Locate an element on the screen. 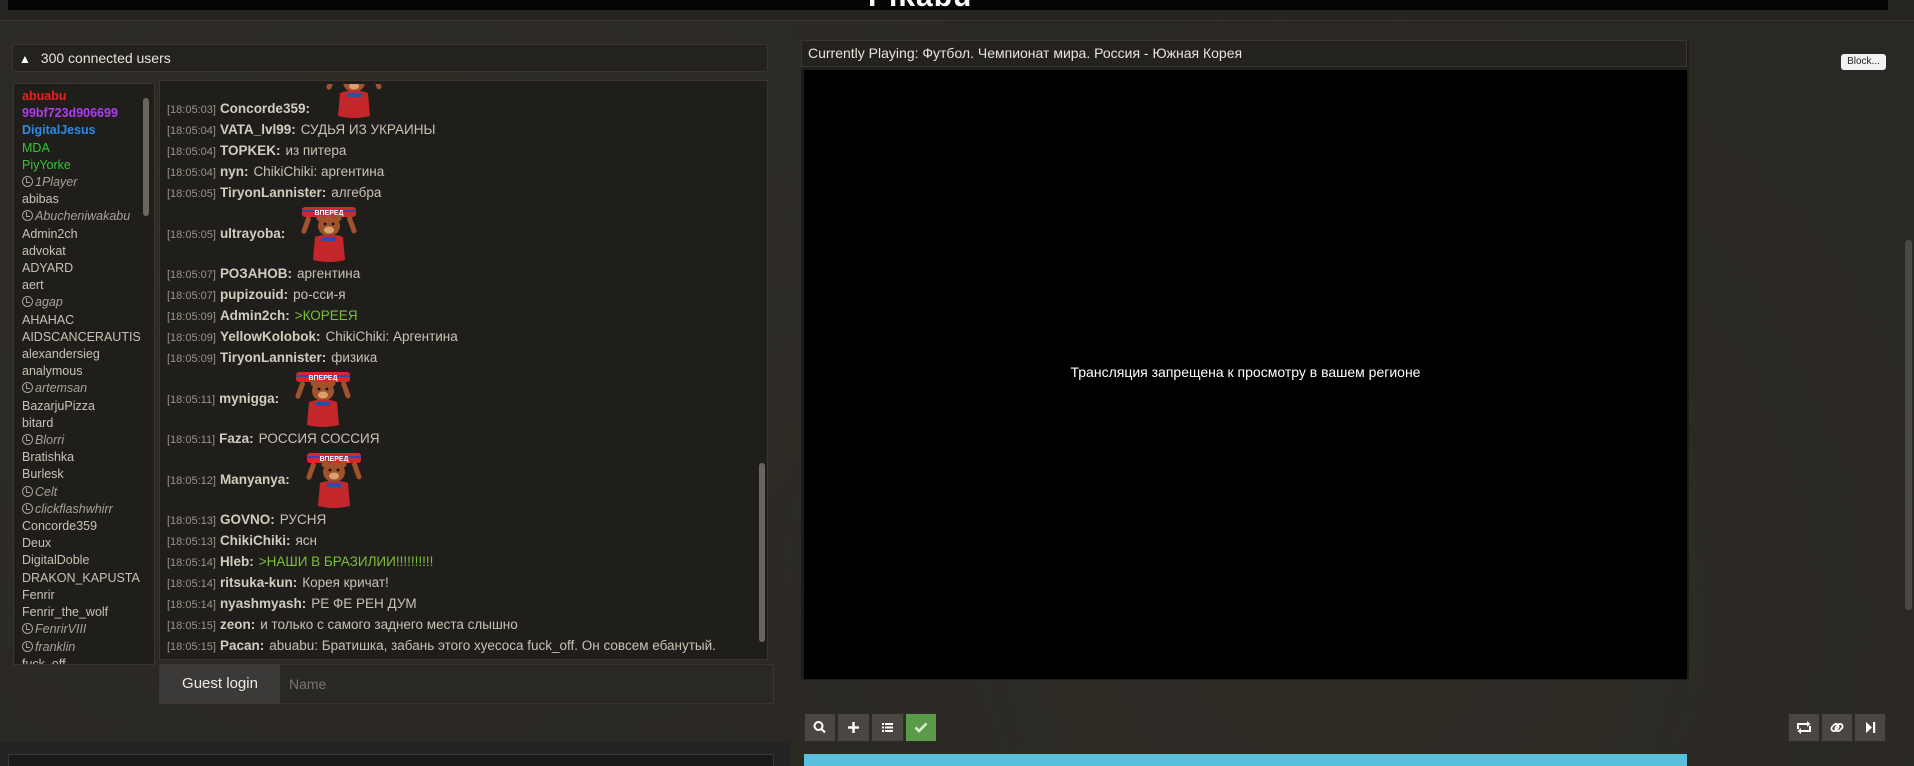  user-list-item: abuabu is located at coordinates (88, 96).